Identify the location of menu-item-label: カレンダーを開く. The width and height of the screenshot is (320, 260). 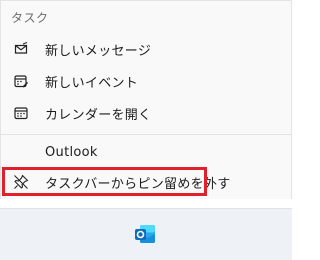
(98, 115).